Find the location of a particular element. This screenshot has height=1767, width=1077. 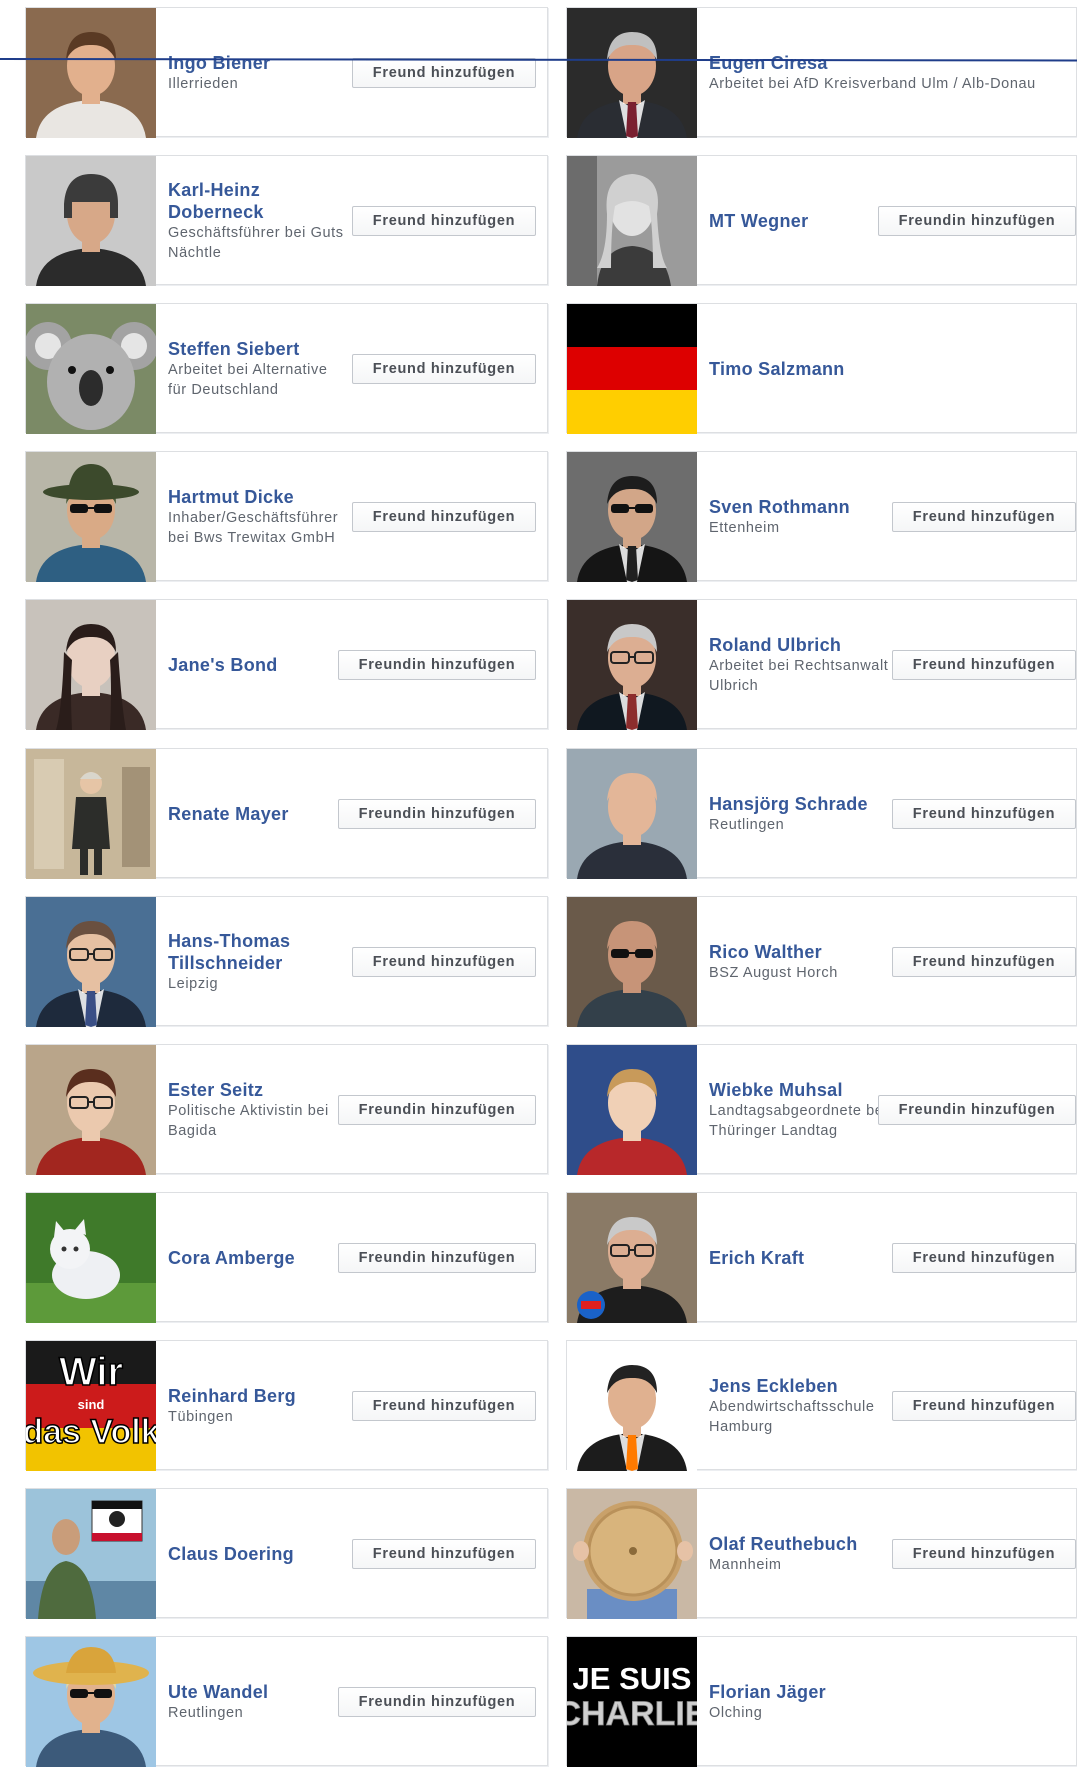

profile-name-link: Hansjörg Schrade is located at coordinates (801, 804).